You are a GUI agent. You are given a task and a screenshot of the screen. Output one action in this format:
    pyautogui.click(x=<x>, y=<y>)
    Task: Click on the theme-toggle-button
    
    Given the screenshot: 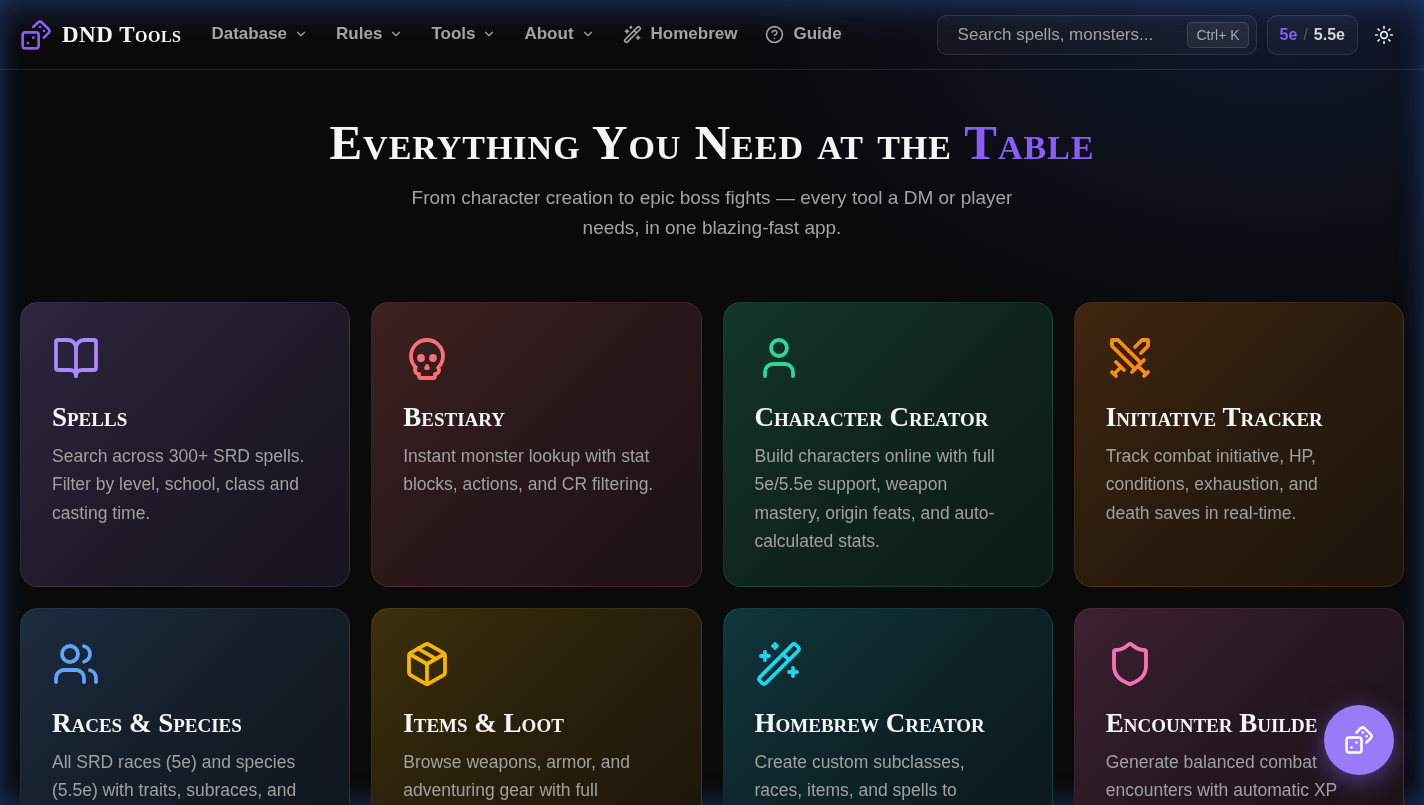 What is the action you would take?
    pyautogui.click(x=1384, y=34)
    